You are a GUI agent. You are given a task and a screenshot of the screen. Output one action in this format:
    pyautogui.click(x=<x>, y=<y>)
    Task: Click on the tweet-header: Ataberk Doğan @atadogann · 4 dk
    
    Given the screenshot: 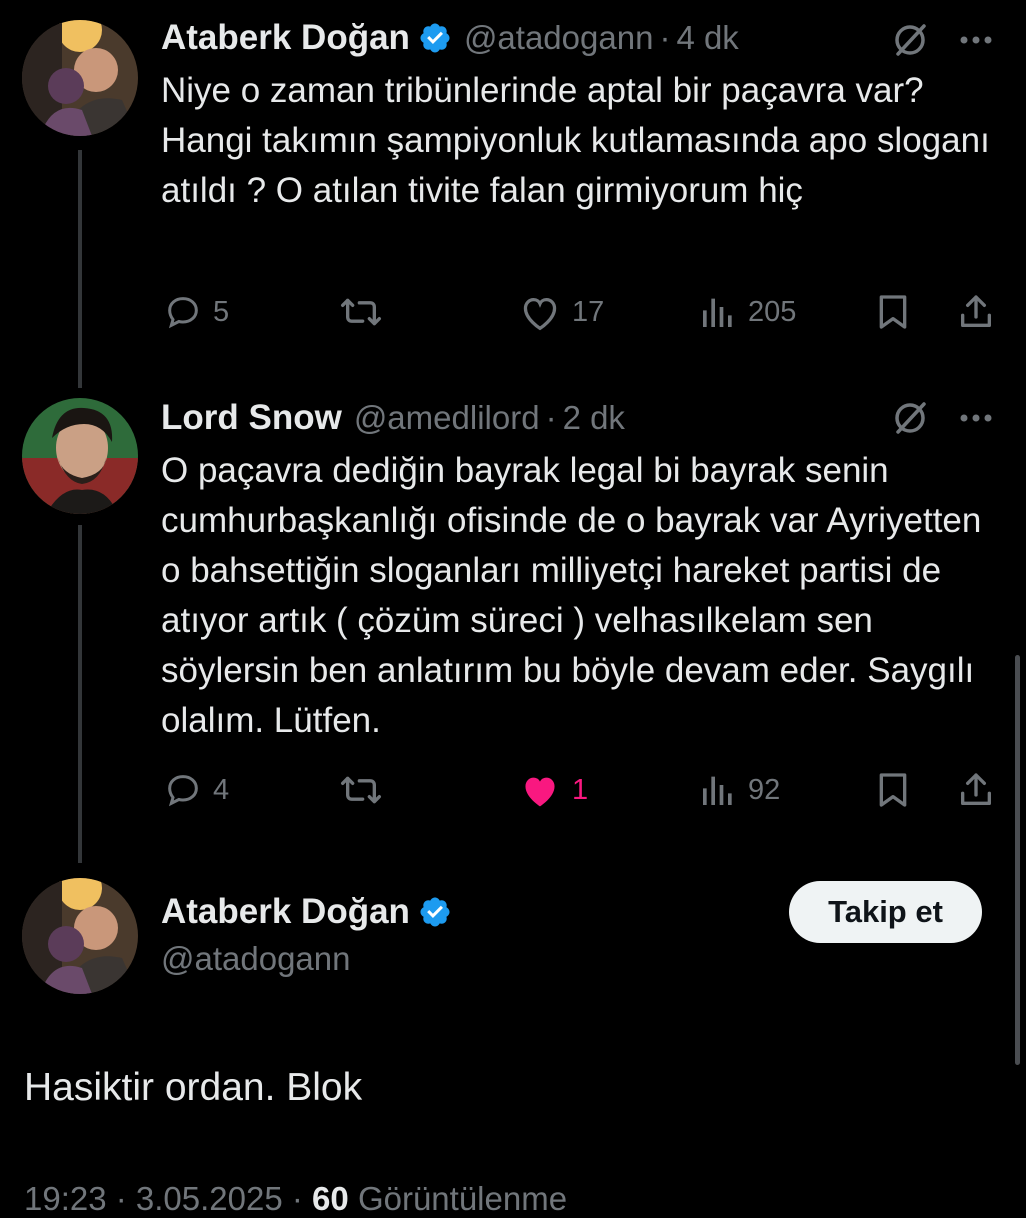 What is the action you would take?
    pyautogui.click(x=450, y=38)
    